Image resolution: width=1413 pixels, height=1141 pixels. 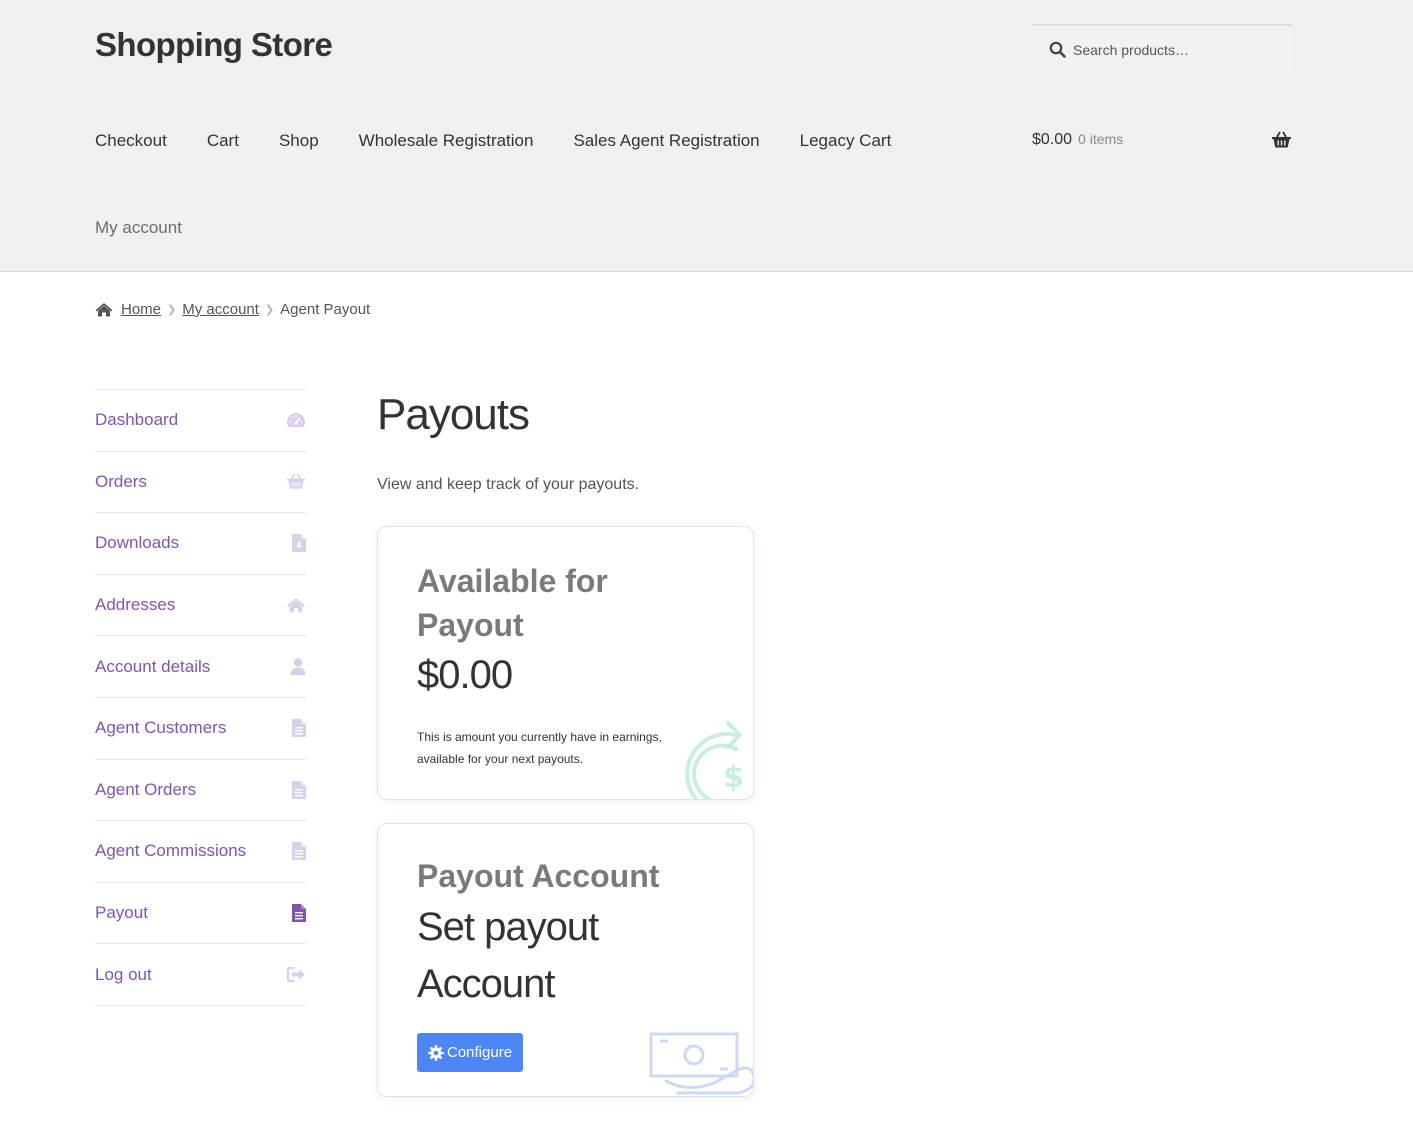 I want to click on sidebar-item-agent-commissions: Agent Commissions, so click(x=200, y=852).